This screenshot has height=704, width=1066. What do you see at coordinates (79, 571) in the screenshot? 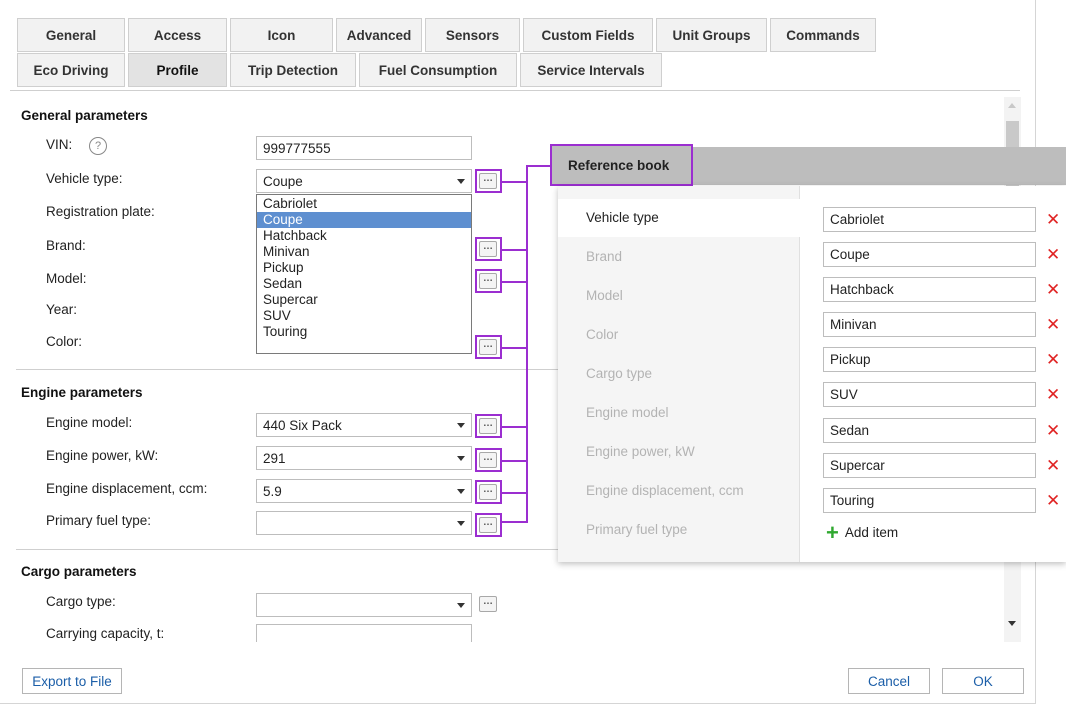
I see `cargo-parameters-title: Cargo parameters` at bounding box center [79, 571].